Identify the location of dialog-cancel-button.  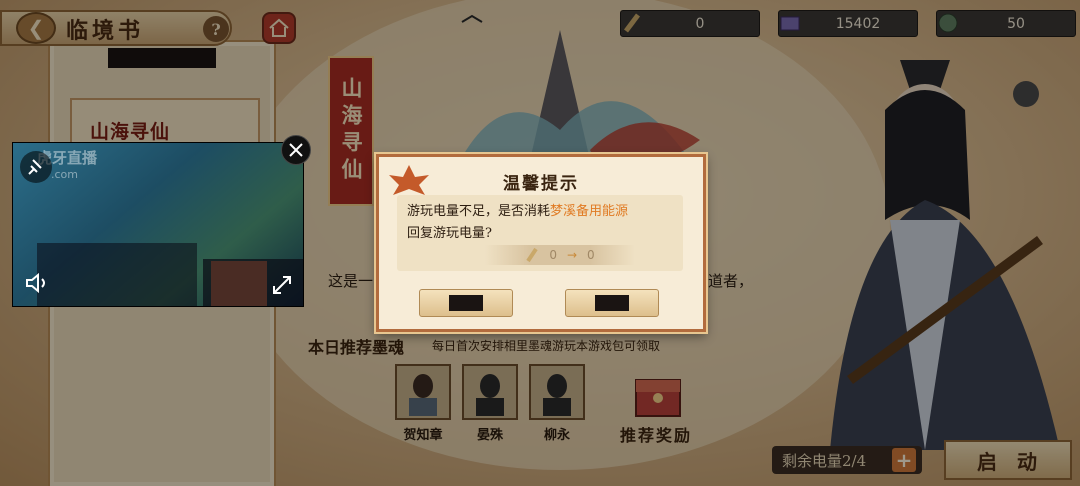
(466, 303).